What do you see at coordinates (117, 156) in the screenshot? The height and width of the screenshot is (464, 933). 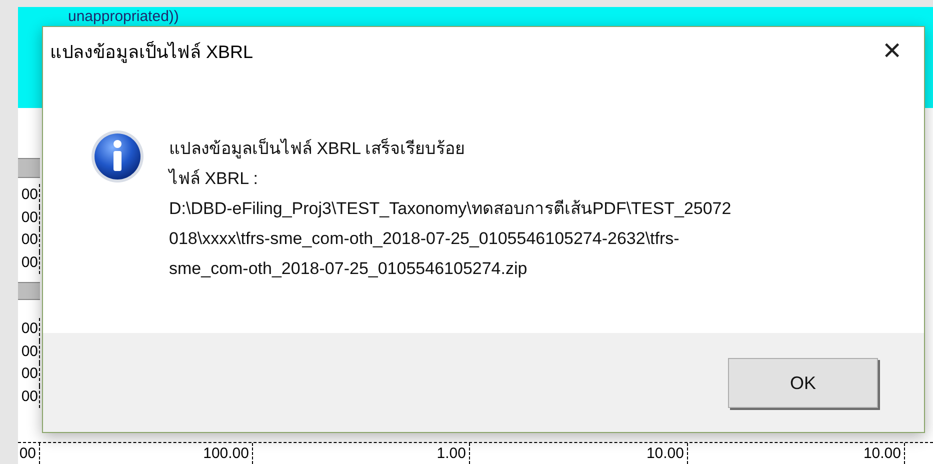 I see `info-icon` at bounding box center [117, 156].